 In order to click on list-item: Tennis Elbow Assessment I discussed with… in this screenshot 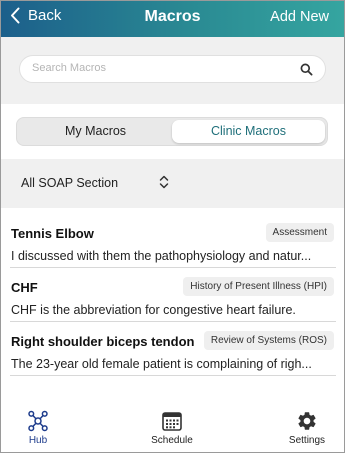, I will do `click(173, 241)`.